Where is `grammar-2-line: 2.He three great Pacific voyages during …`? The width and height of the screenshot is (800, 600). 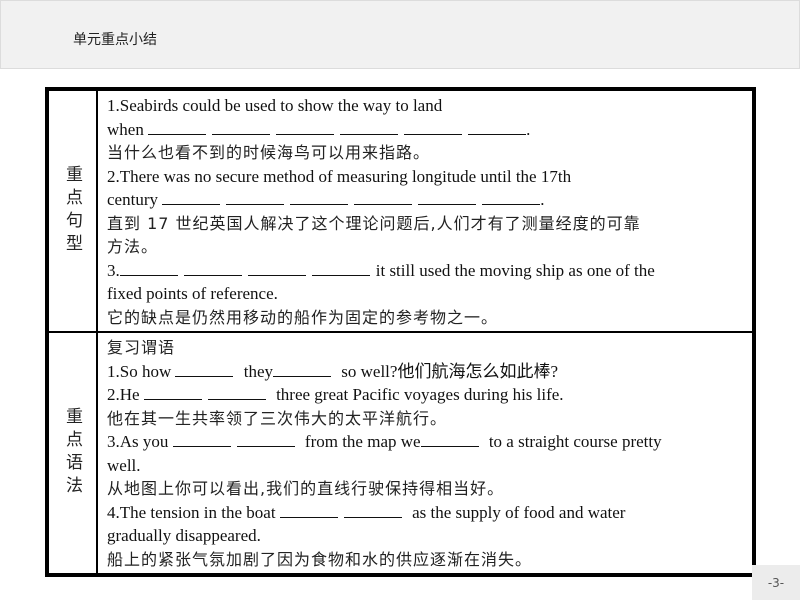 grammar-2-line: 2.He three great Pacific voyages during … is located at coordinates (420, 395).